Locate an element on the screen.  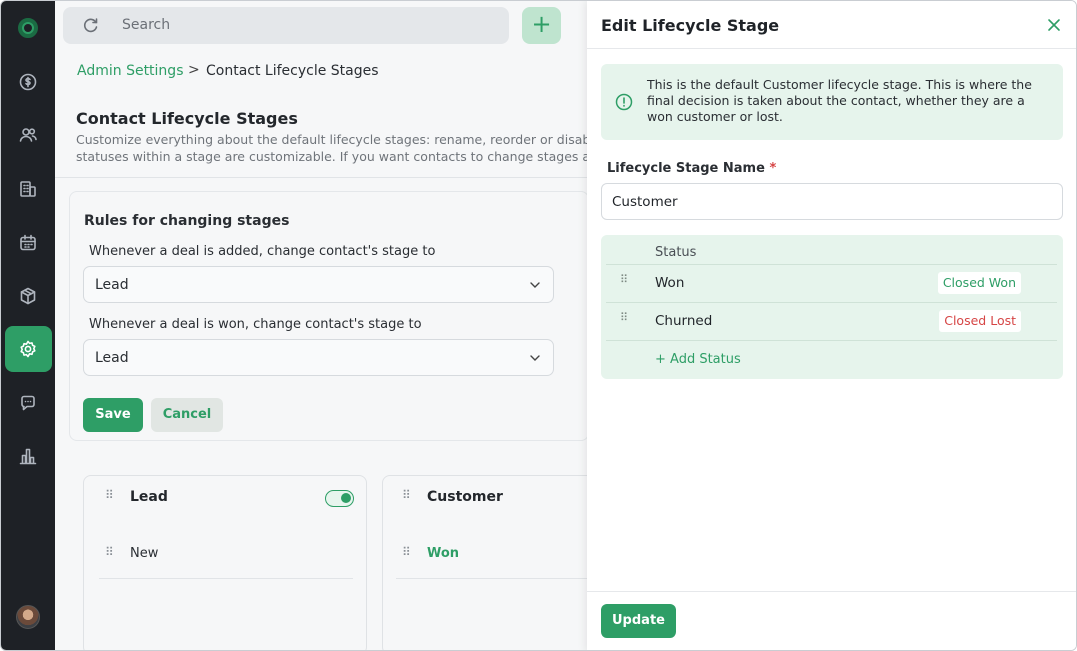
status-row: ⠿ Churned Closed Lost is located at coordinates (831, 321).